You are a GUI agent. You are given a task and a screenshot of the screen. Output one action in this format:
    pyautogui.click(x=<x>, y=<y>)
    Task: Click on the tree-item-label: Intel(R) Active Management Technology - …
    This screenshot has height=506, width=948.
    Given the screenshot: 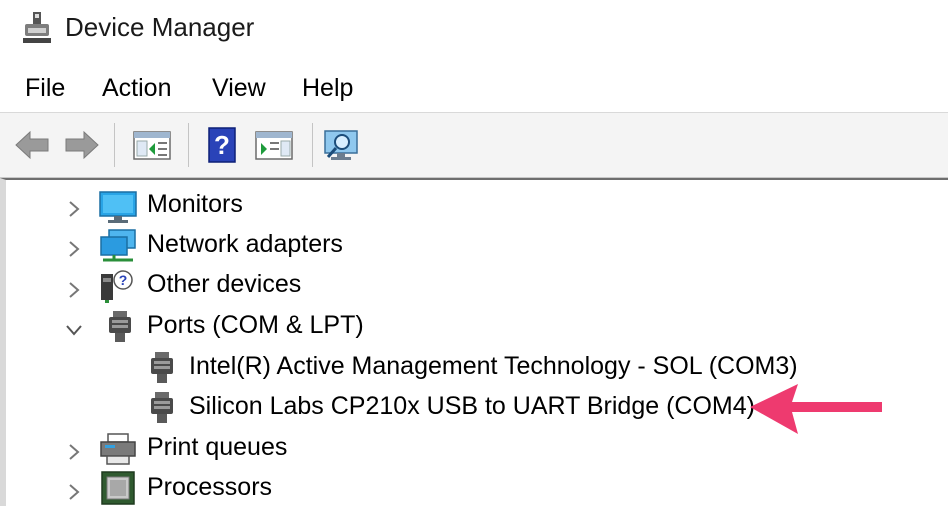 What is the action you would take?
    pyautogui.click(x=493, y=366)
    